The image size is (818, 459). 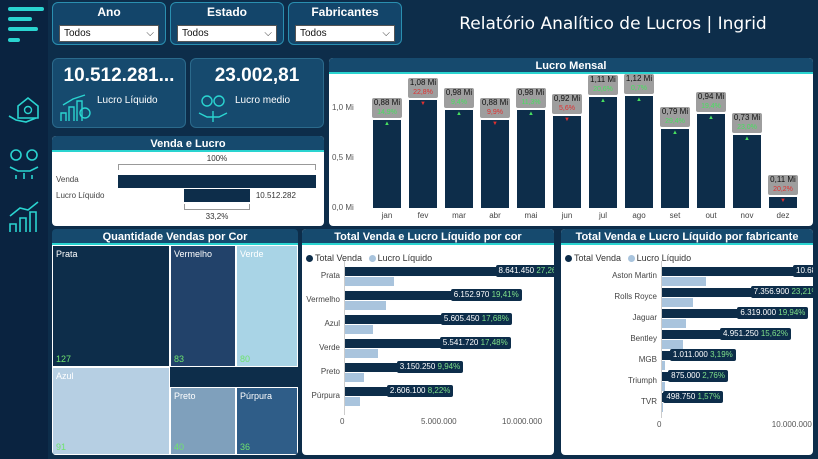 I want to click on home-icon, so click(x=24, y=110).